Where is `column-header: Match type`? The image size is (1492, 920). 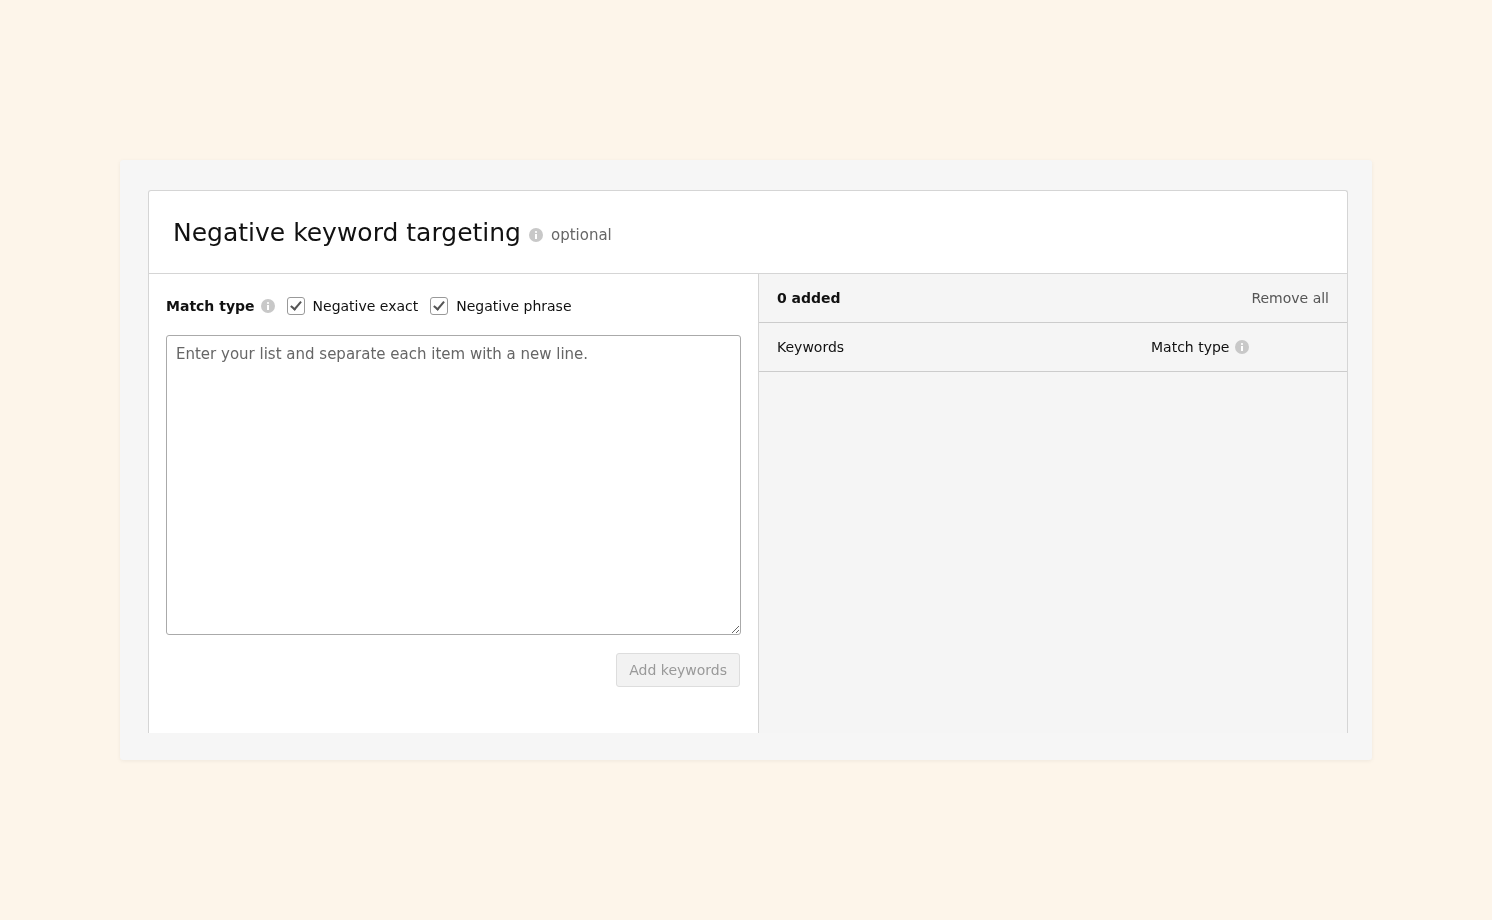 column-header: Match type is located at coordinates (1190, 347).